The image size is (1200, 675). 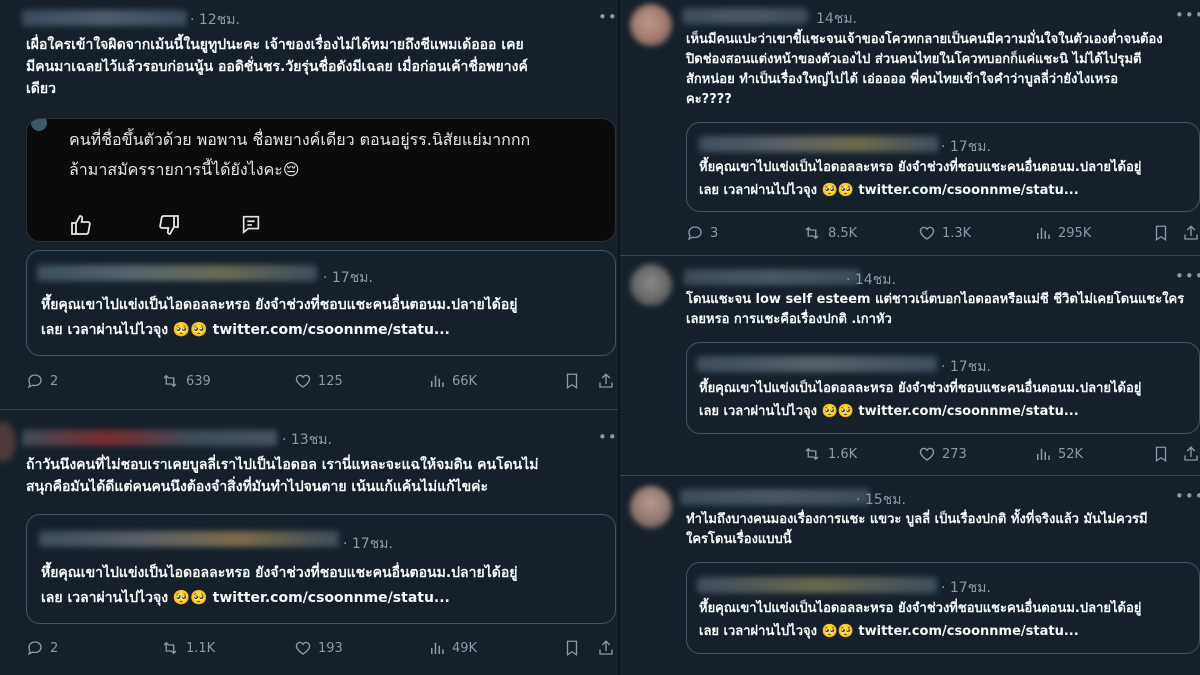 I want to click on tweet-time: · 14ชม., so click(x=871, y=280).